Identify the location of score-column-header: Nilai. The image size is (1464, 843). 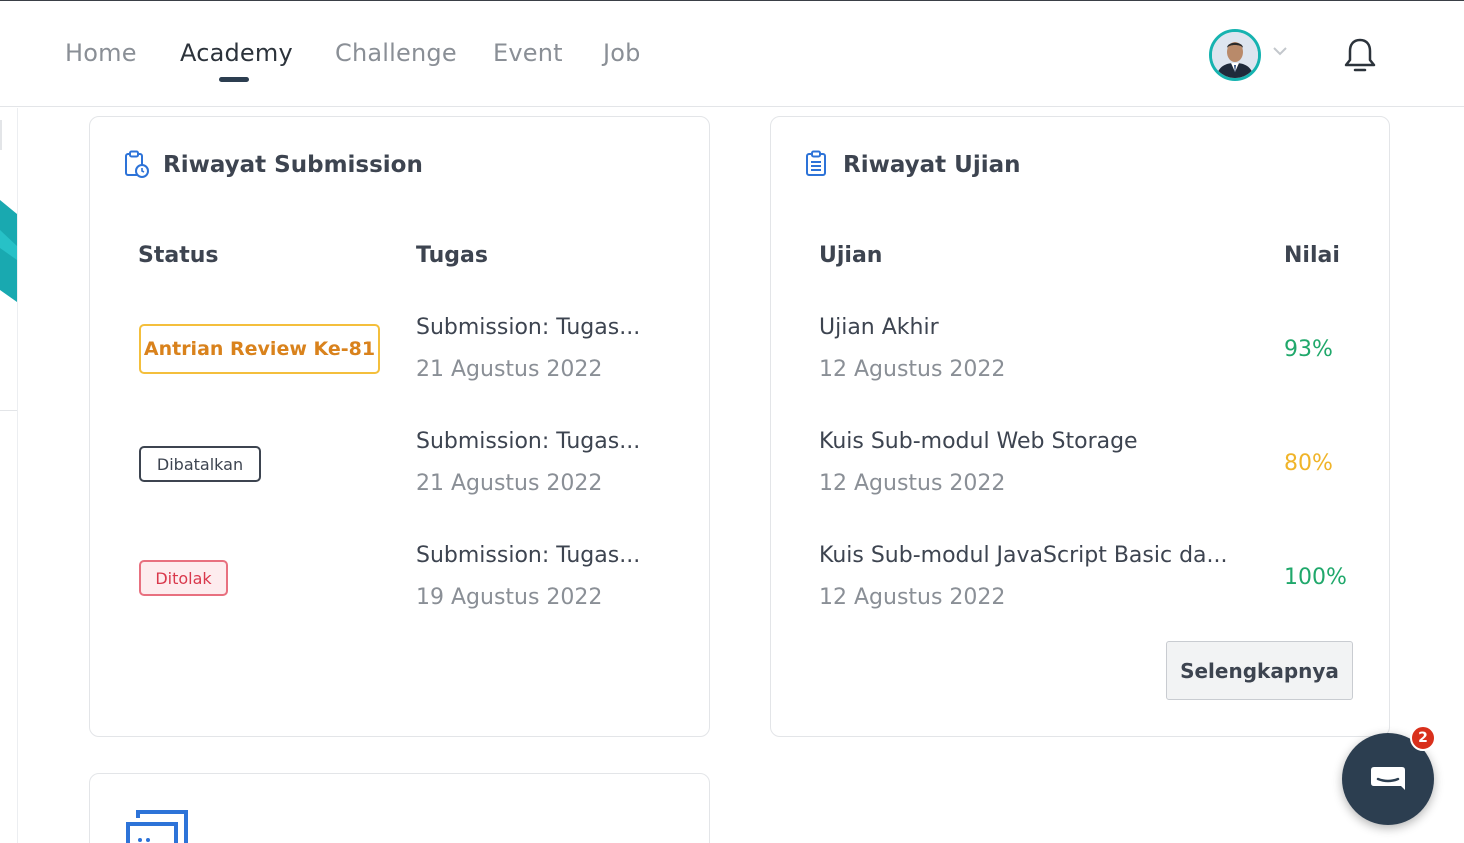
(1312, 255).